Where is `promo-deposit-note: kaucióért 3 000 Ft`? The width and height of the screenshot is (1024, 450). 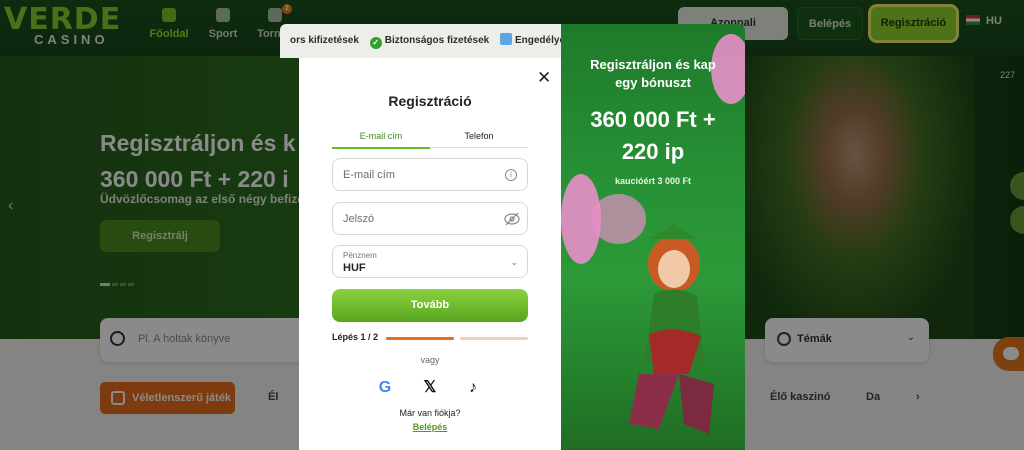 promo-deposit-note: kaucióért 3 000 Ft is located at coordinates (653, 181).